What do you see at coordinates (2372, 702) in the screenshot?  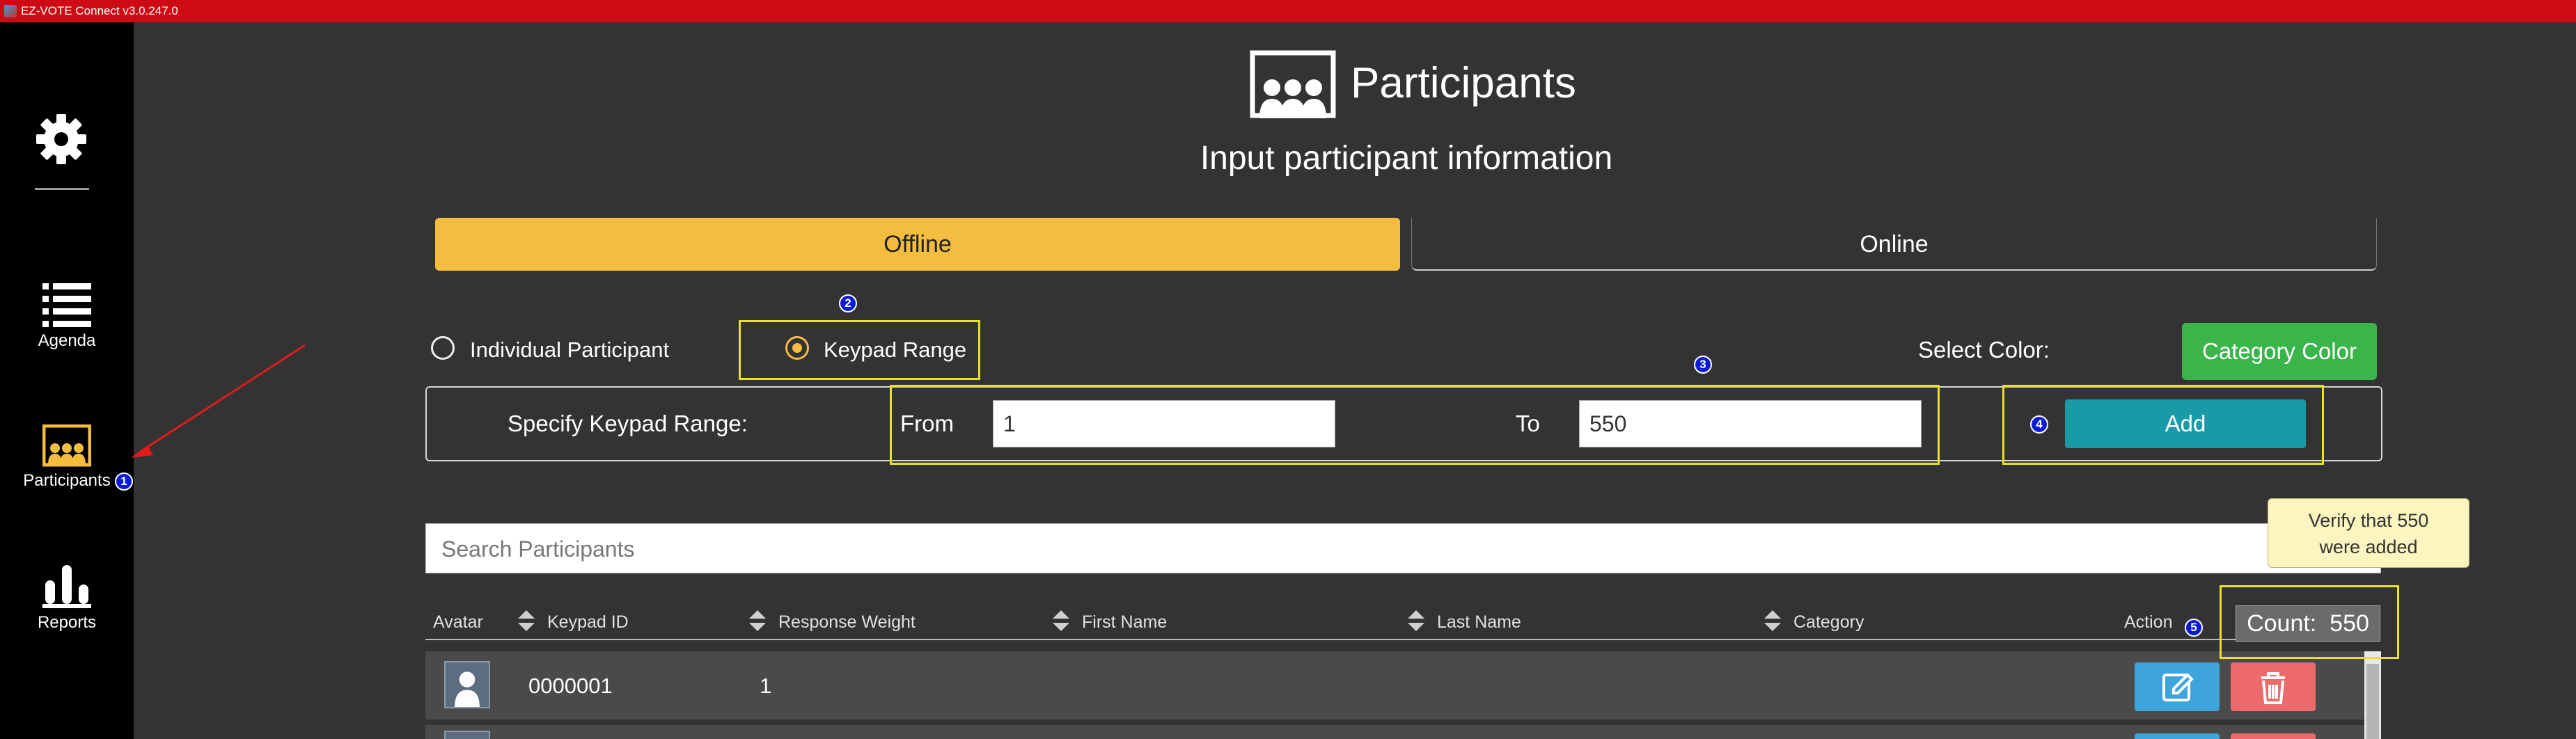 I see `scrollbar-thumb` at bounding box center [2372, 702].